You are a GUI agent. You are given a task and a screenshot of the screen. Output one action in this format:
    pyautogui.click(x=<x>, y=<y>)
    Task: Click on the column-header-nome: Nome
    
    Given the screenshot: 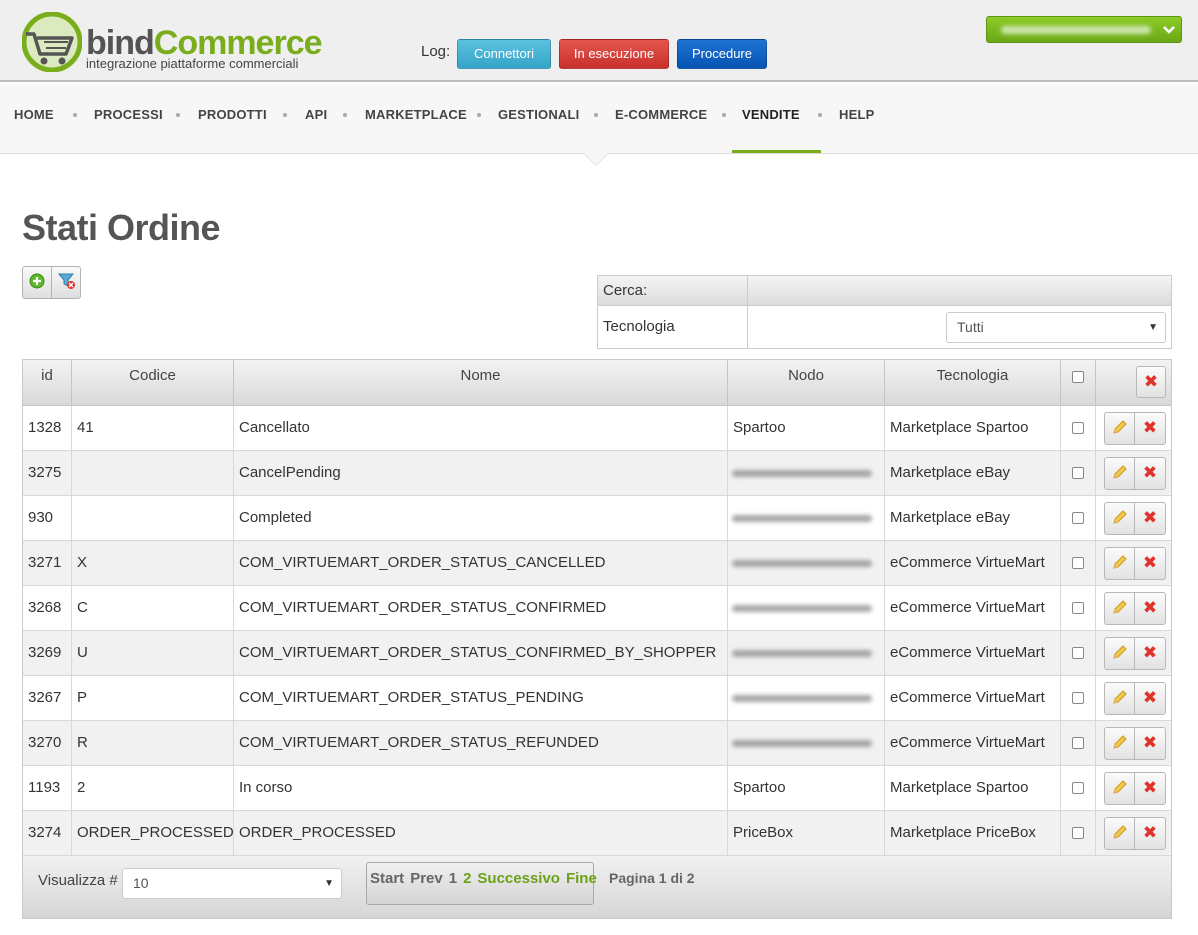 What is the action you would take?
    pyautogui.click(x=481, y=383)
    